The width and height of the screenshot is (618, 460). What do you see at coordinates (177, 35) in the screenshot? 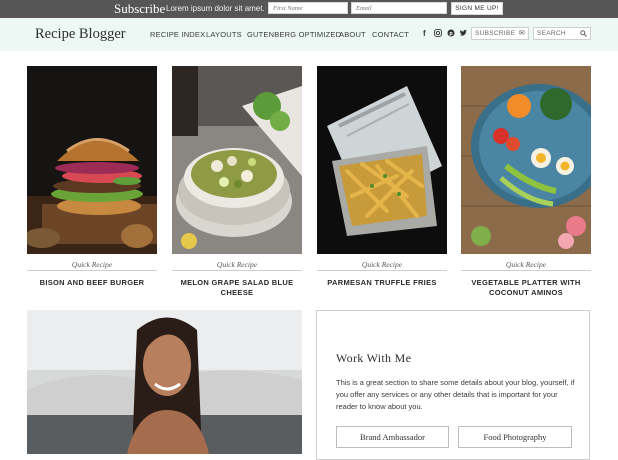
I see `nav-recipe-index: RECIPE INDEX` at bounding box center [177, 35].